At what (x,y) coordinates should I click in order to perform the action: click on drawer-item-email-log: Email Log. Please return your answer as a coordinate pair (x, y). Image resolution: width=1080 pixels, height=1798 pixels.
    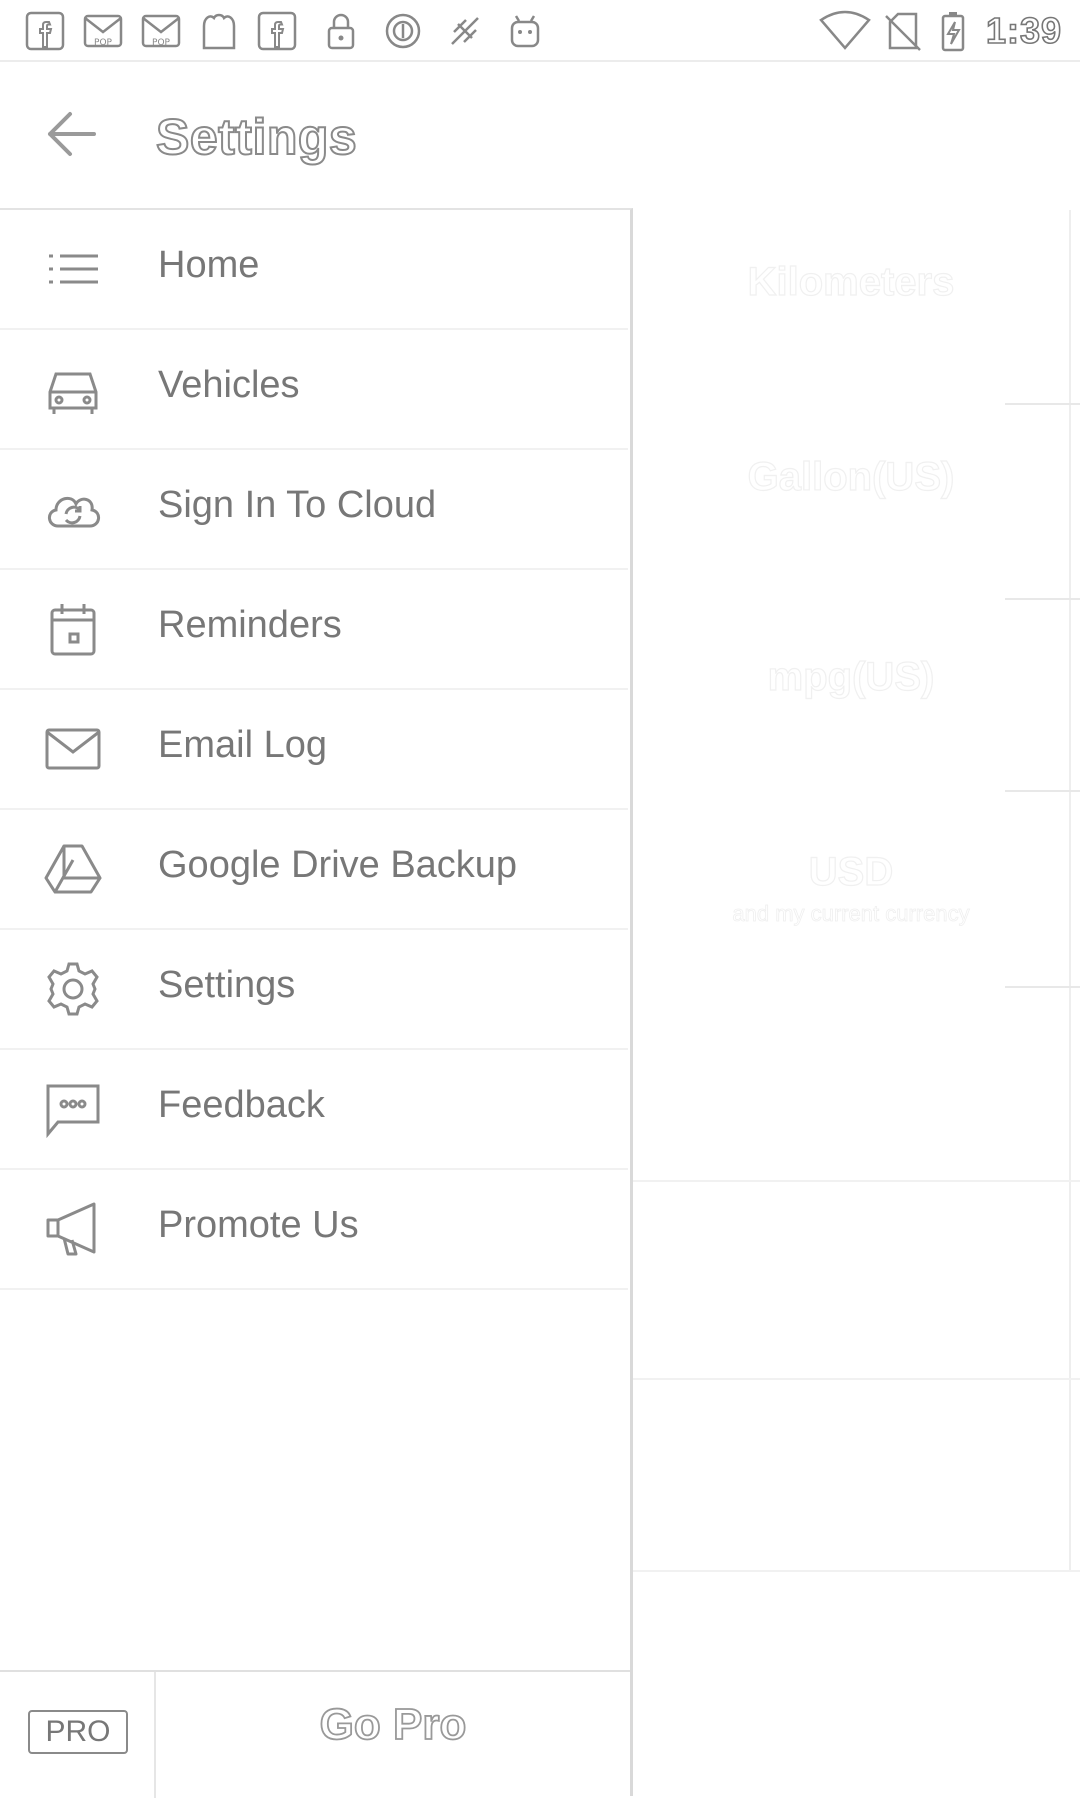
    Looking at the image, I should click on (314, 750).